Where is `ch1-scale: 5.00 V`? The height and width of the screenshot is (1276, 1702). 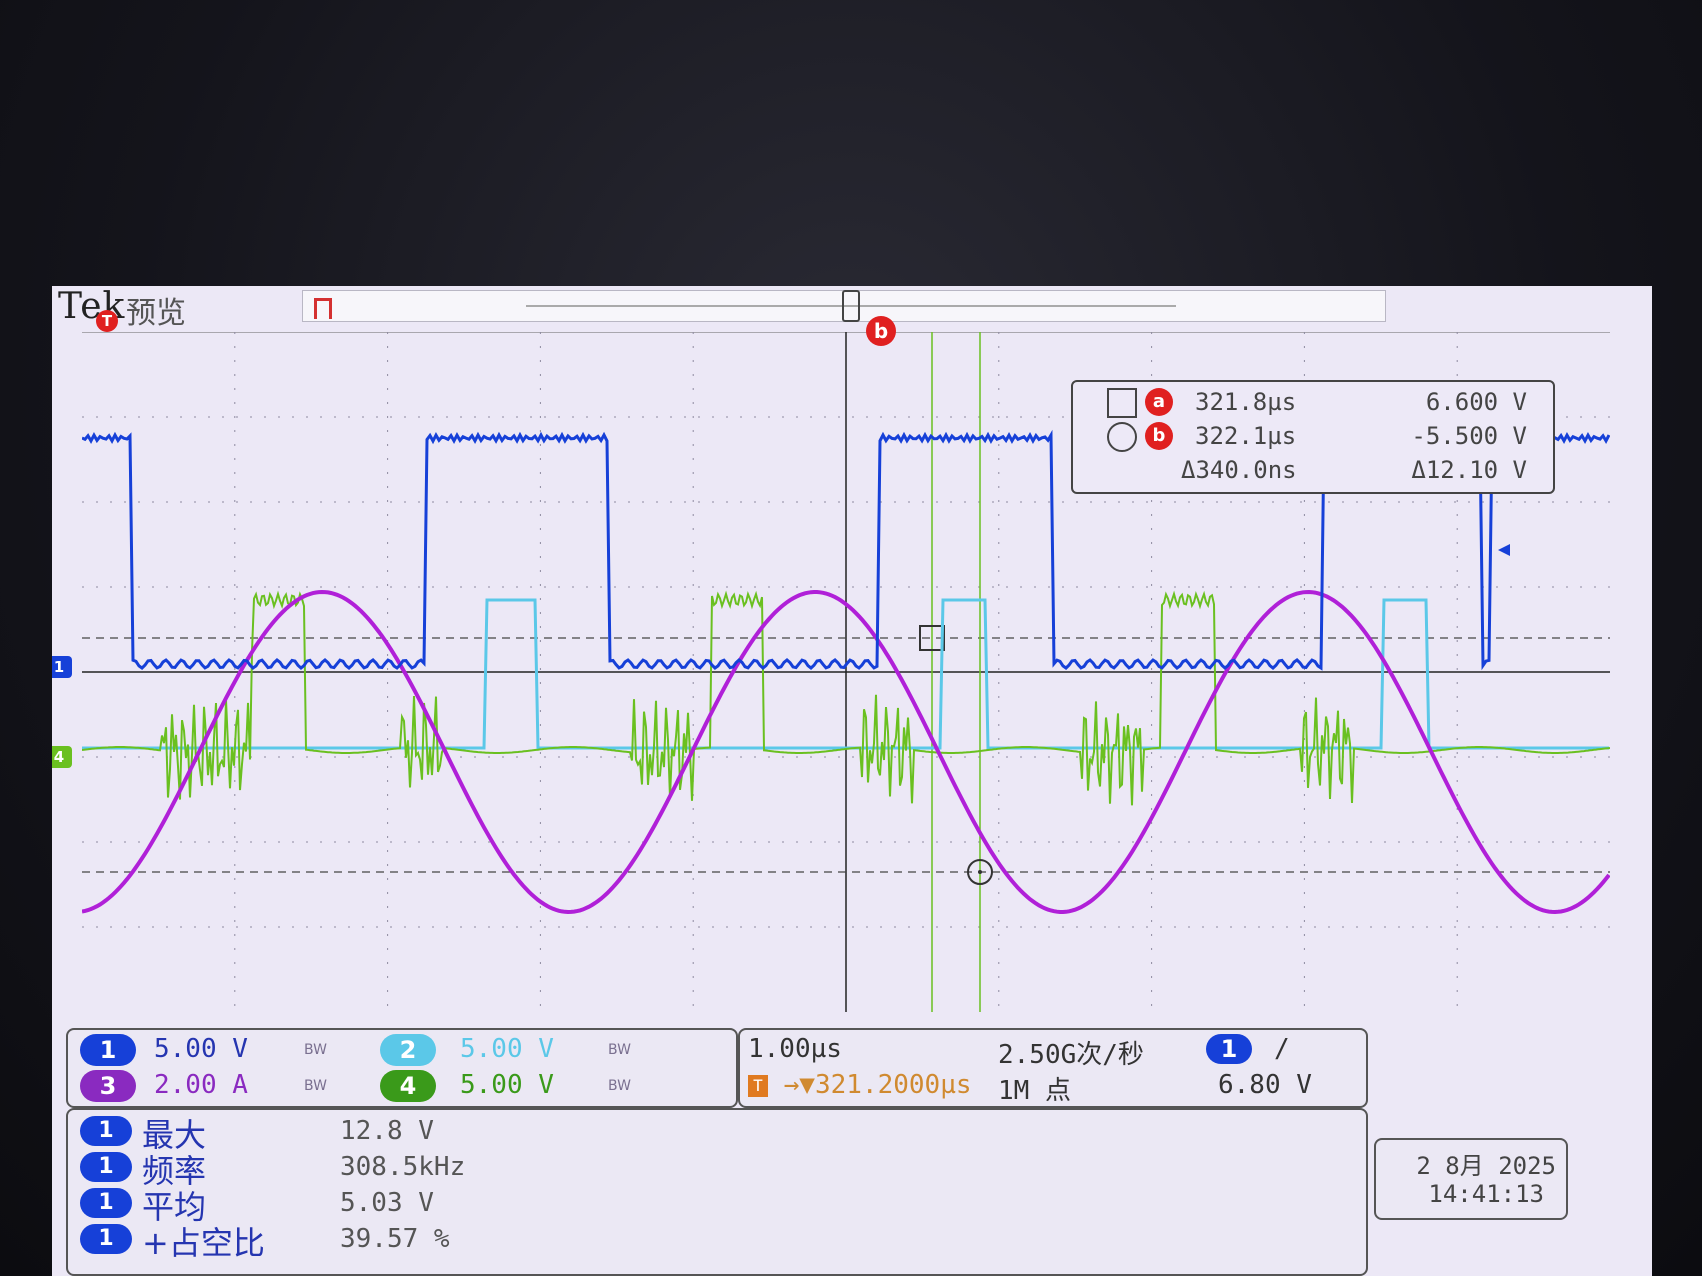
ch1-scale: 5.00 V is located at coordinates (201, 1049).